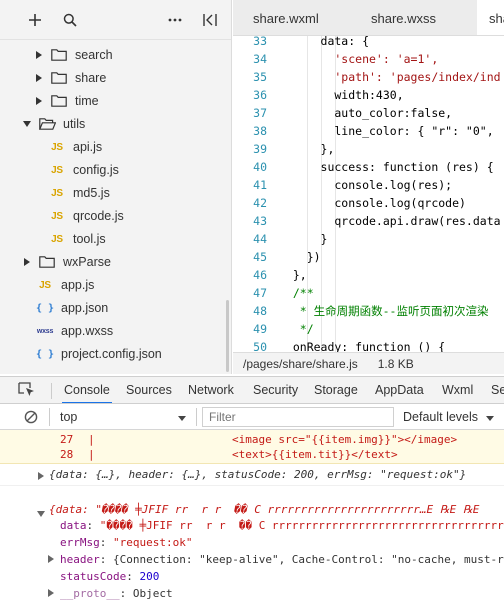 The height and width of the screenshot is (611, 504). What do you see at coordinates (315, 454) in the screenshot?
I see `source-line-text: <text>{{item.tit}}</text>` at bounding box center [315, 454].